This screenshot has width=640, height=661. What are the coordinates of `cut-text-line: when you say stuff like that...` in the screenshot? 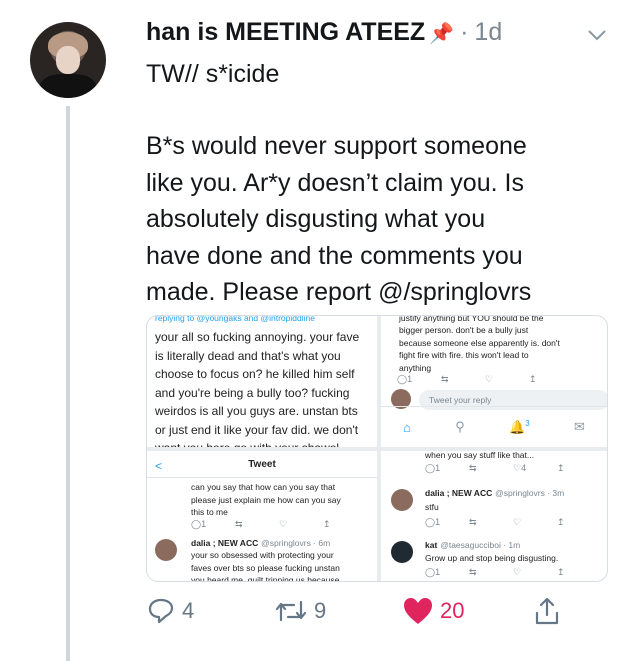 It's located at (479, 455).